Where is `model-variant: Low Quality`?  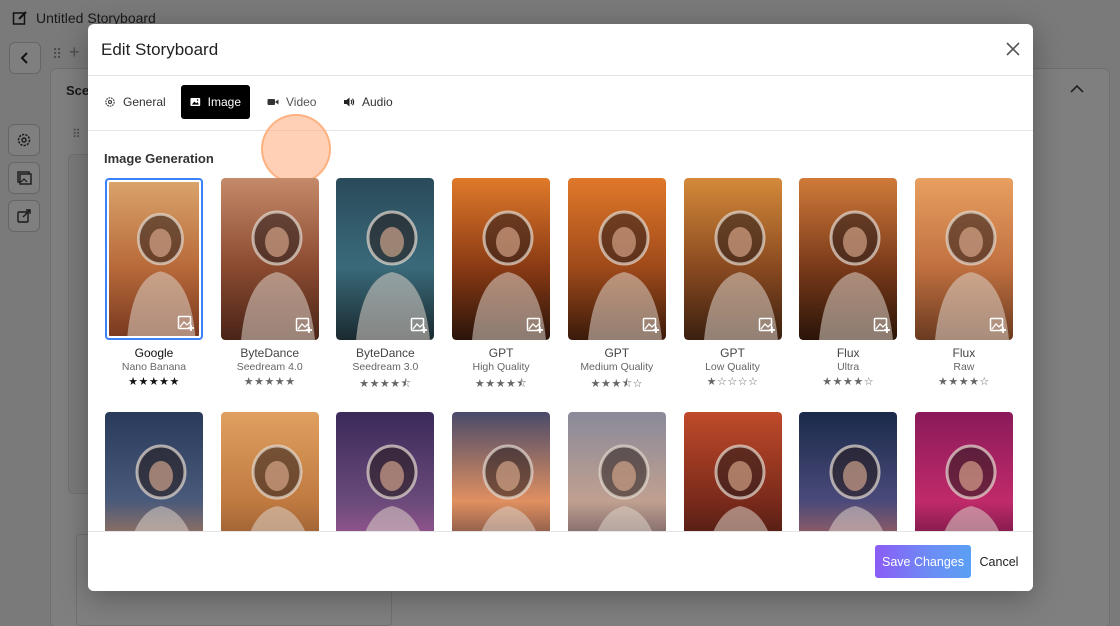
model-variant: Low Quality is located at coordinates (732, 367).